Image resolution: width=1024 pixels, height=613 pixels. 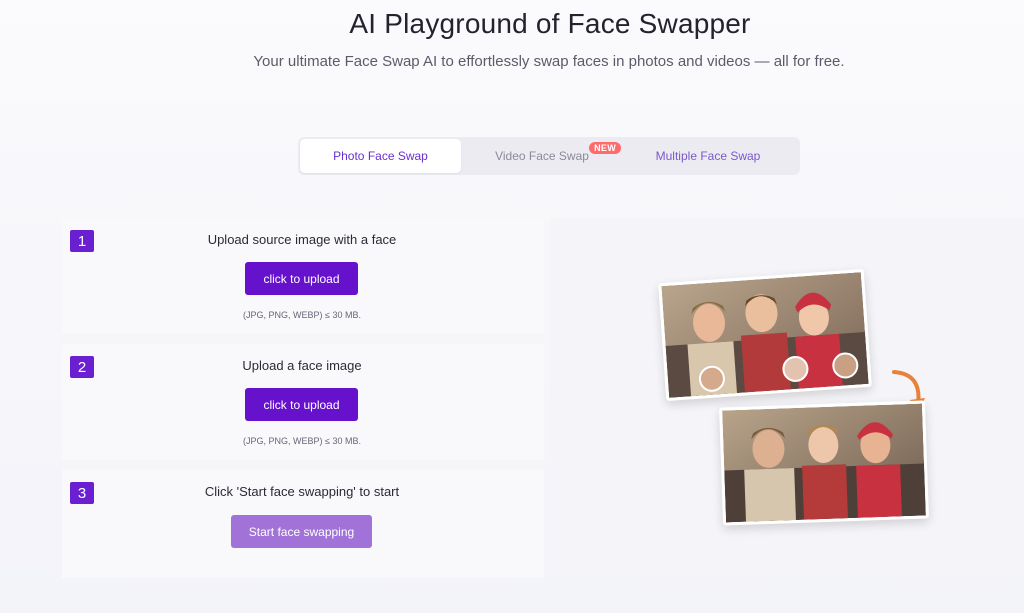 I want to click on group-photo-original-image, so click(x=765, y=335).